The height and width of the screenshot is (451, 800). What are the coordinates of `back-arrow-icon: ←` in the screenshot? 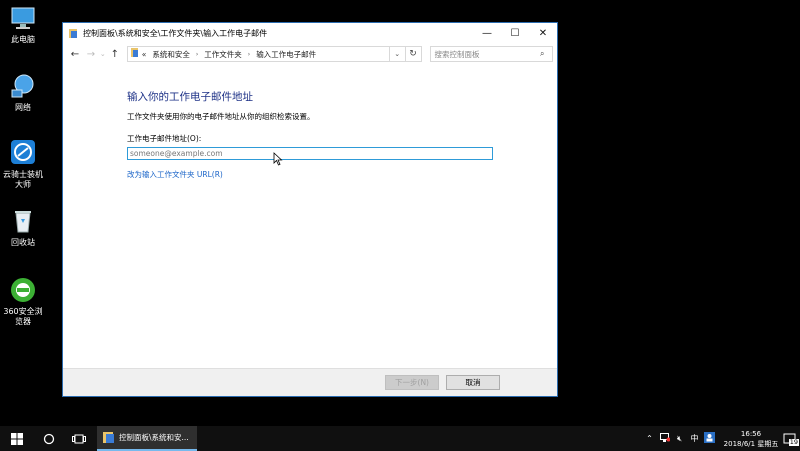 It's located at (75, 54).